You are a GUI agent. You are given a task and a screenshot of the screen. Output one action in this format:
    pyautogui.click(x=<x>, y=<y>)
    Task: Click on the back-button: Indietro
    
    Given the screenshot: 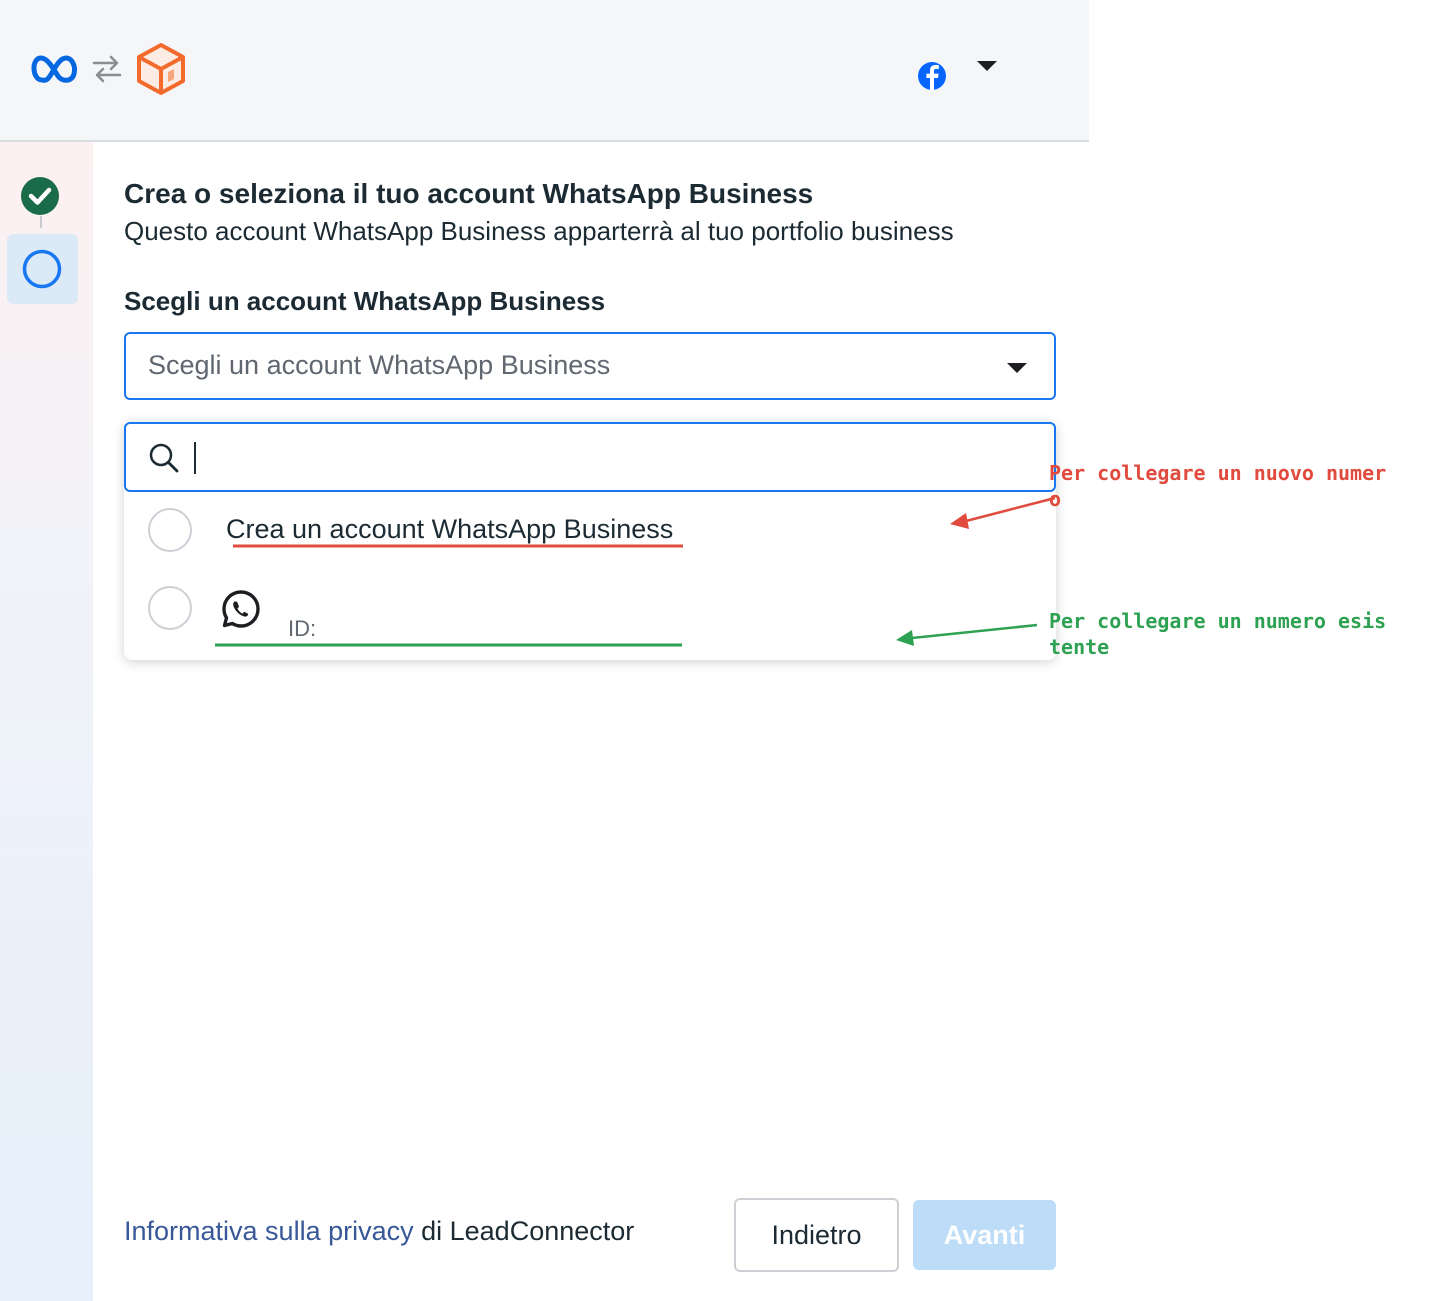 What is the action you would take?
    pyautogui.click(x=816, y=1235)
    